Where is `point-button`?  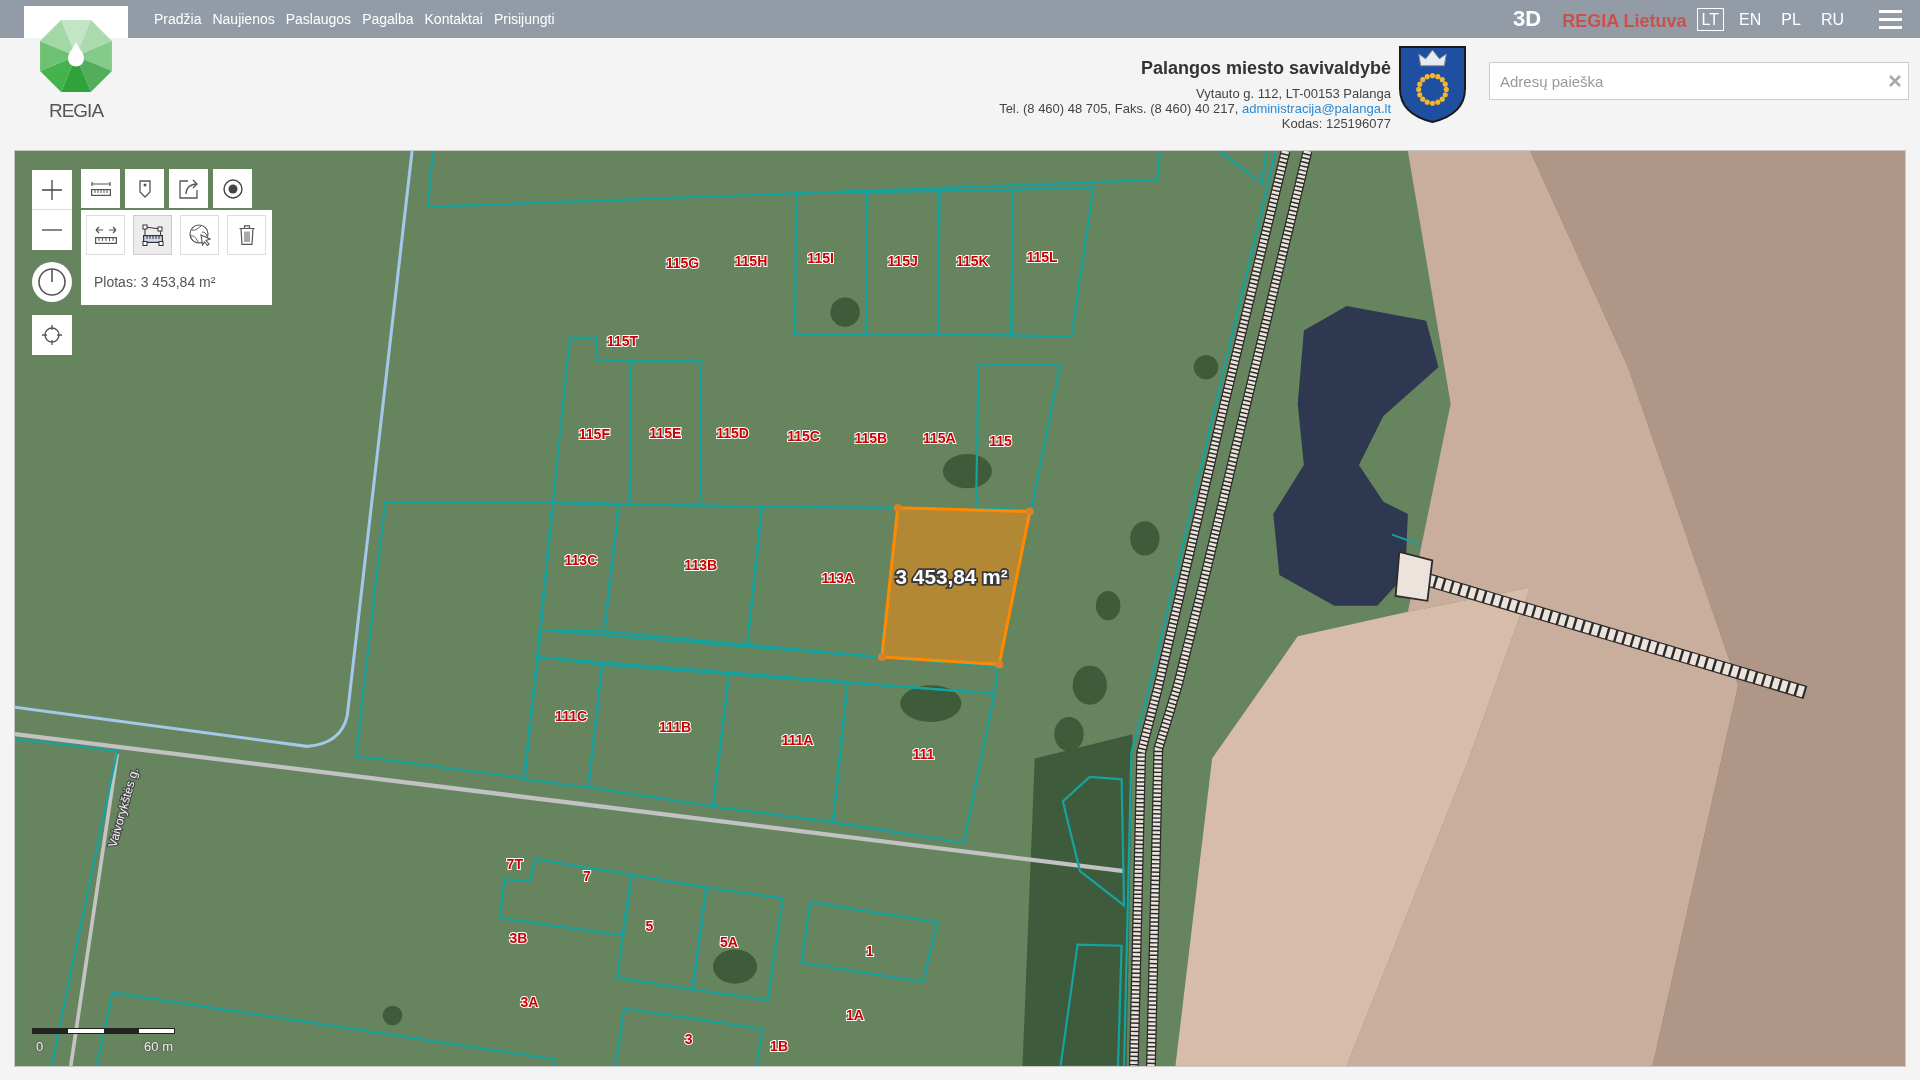
point-button is located at coordinates (232, 188).